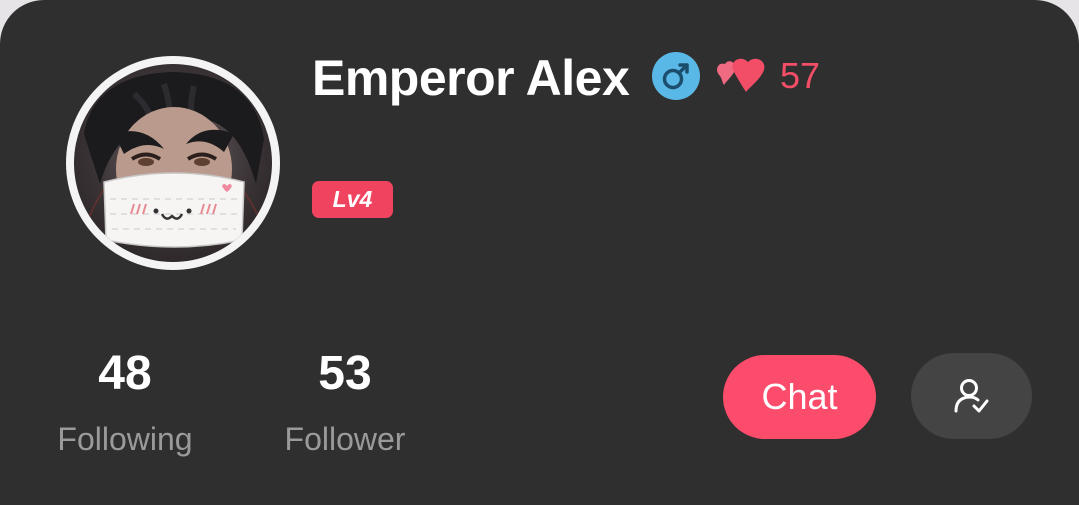  What do you see at coordinates (125, 402) in the screenshot?
I see `following-stat: 48 Following` at bounding box center [125, 402].